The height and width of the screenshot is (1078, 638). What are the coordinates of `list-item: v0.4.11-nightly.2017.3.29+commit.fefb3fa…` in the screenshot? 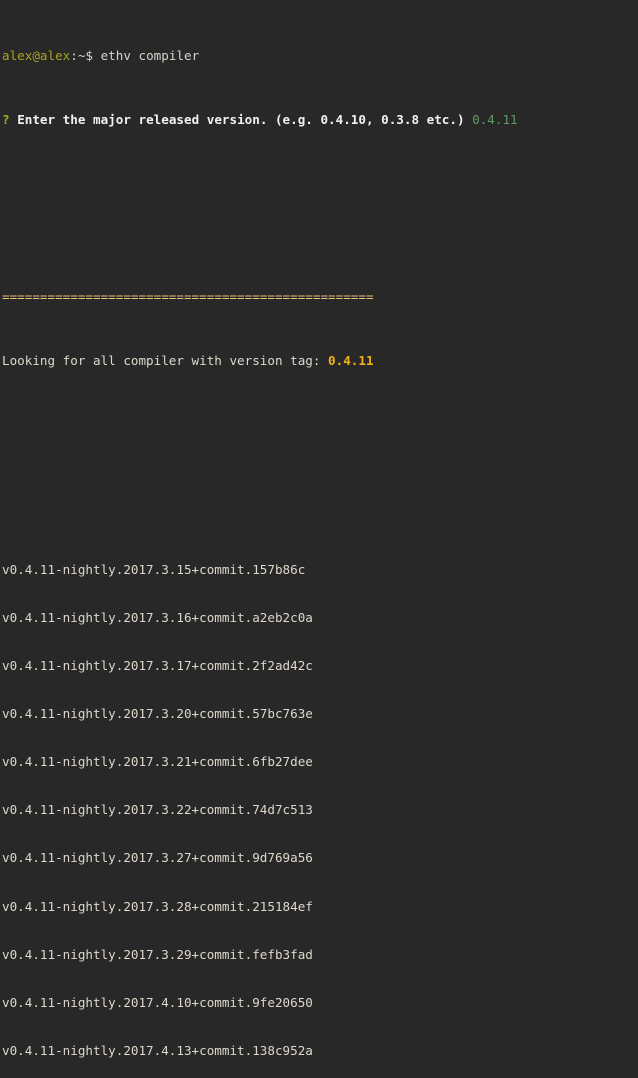 It's located at (157, 954).